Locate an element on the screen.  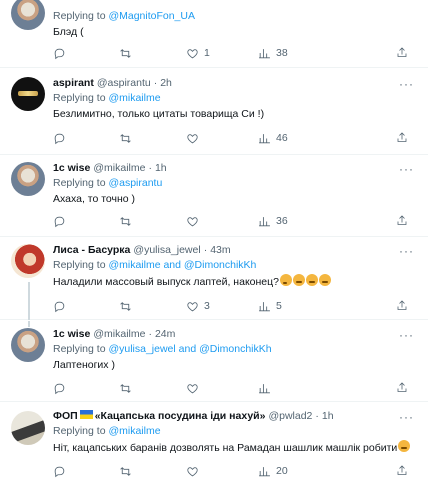
ukraine-flag-icon is located at coordinates (86, 414).